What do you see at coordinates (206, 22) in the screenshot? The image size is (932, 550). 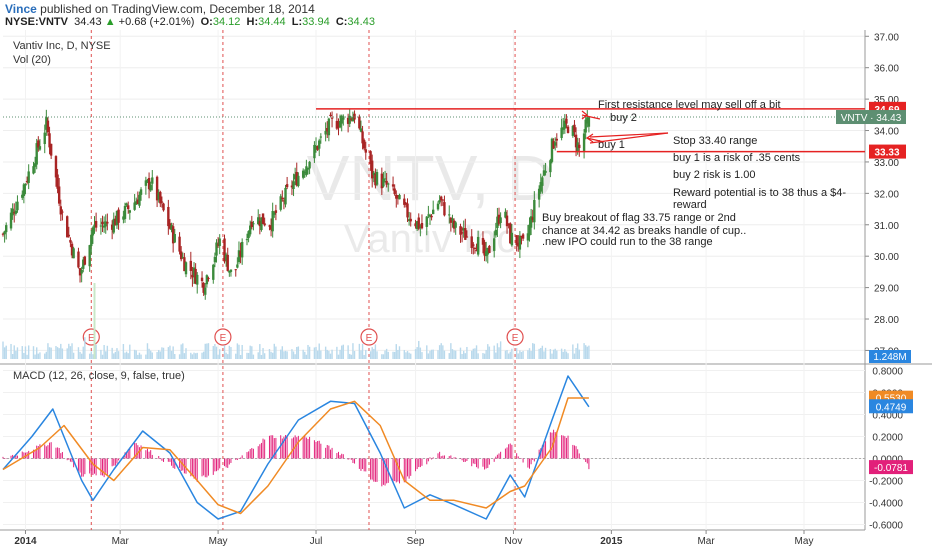 I see `open-label: O:` at bounding box center [206, 22].